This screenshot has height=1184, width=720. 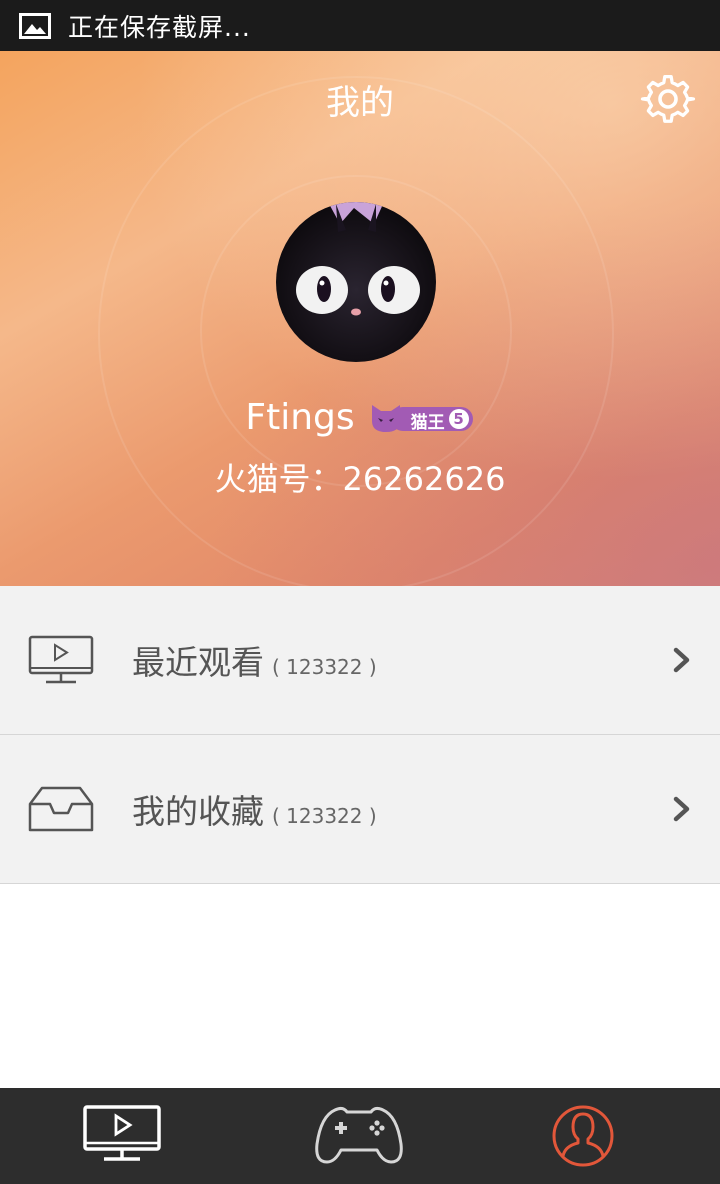 What do you see at coordinates (385, 418) in the screenshot?
I see `cat-head-icon` at bounding box center [385, 418].